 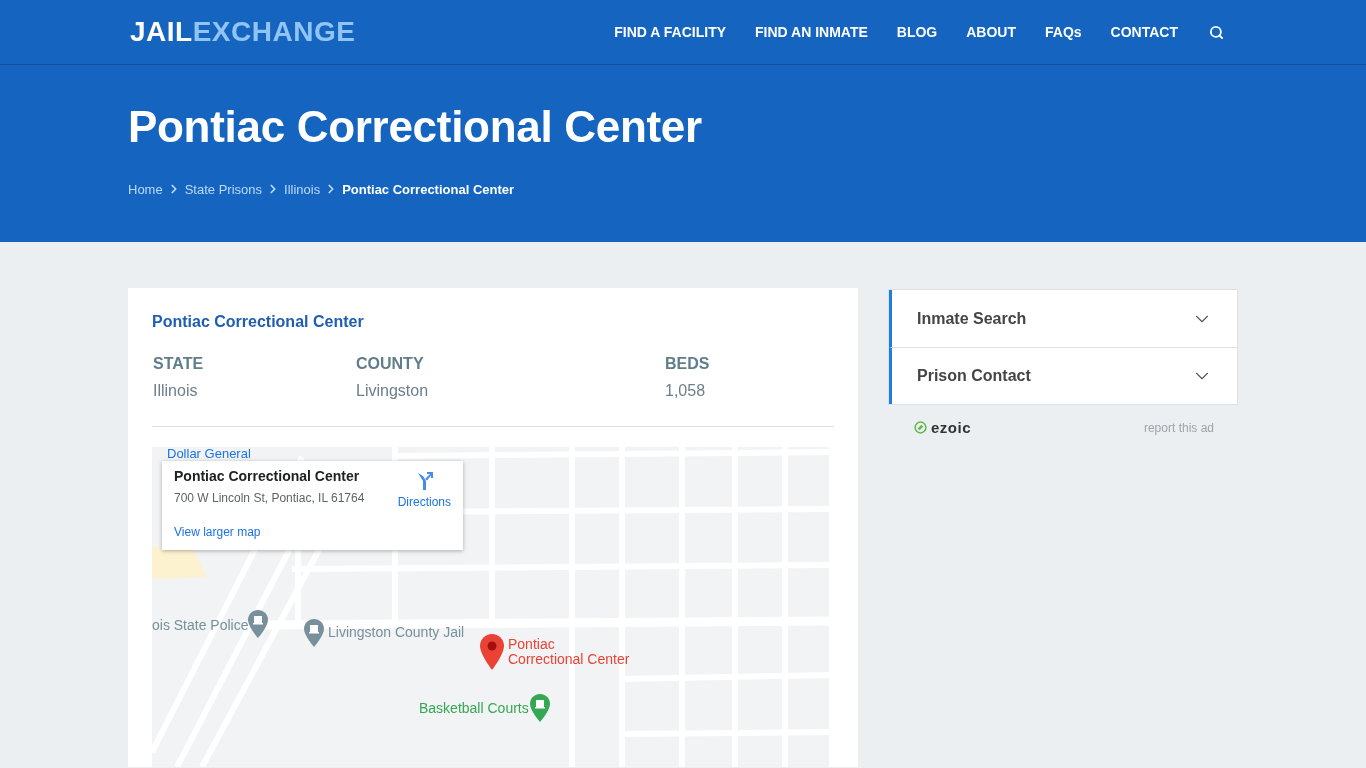 I want to click on search-icon, so click(x=1216, y=32).